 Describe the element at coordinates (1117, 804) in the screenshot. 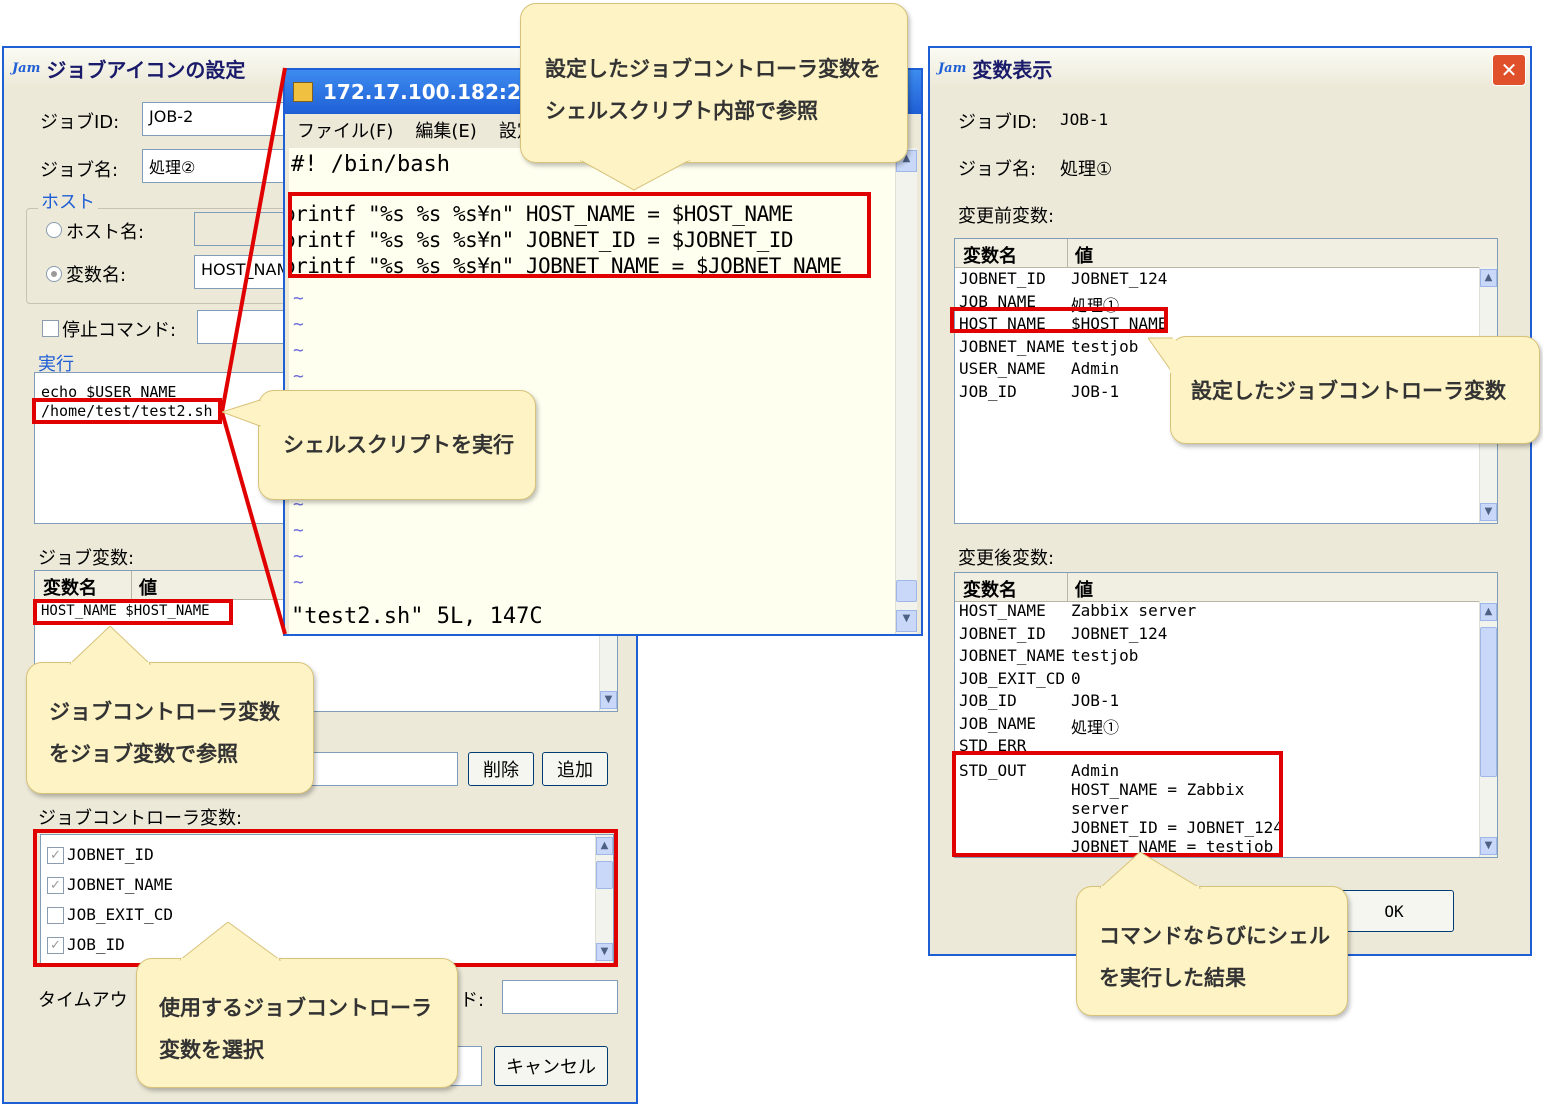

I see `std-out-highlight` at that location.